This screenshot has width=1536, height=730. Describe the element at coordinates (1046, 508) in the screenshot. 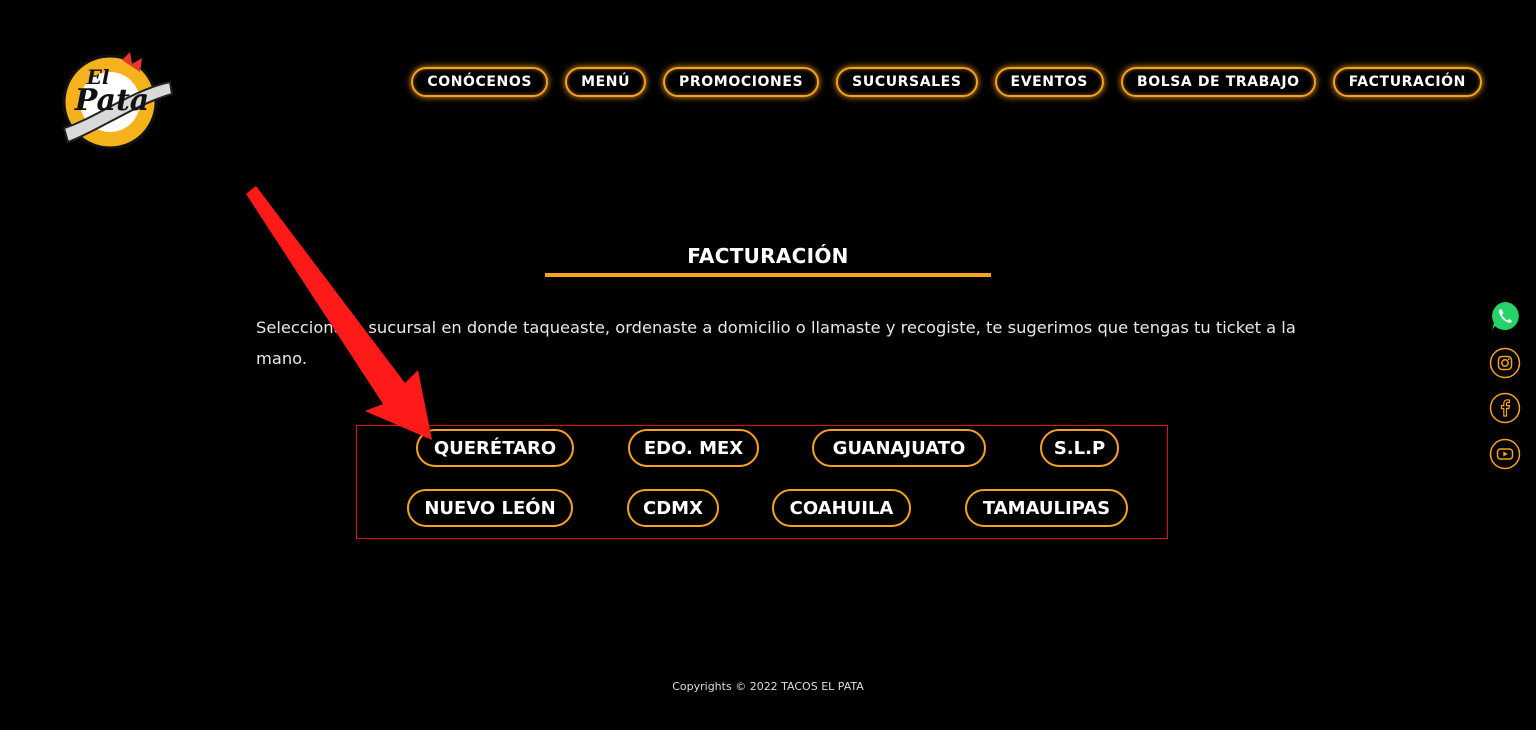

I see `branch-tamaulipas-button: TAMAULIPAS` at that location.